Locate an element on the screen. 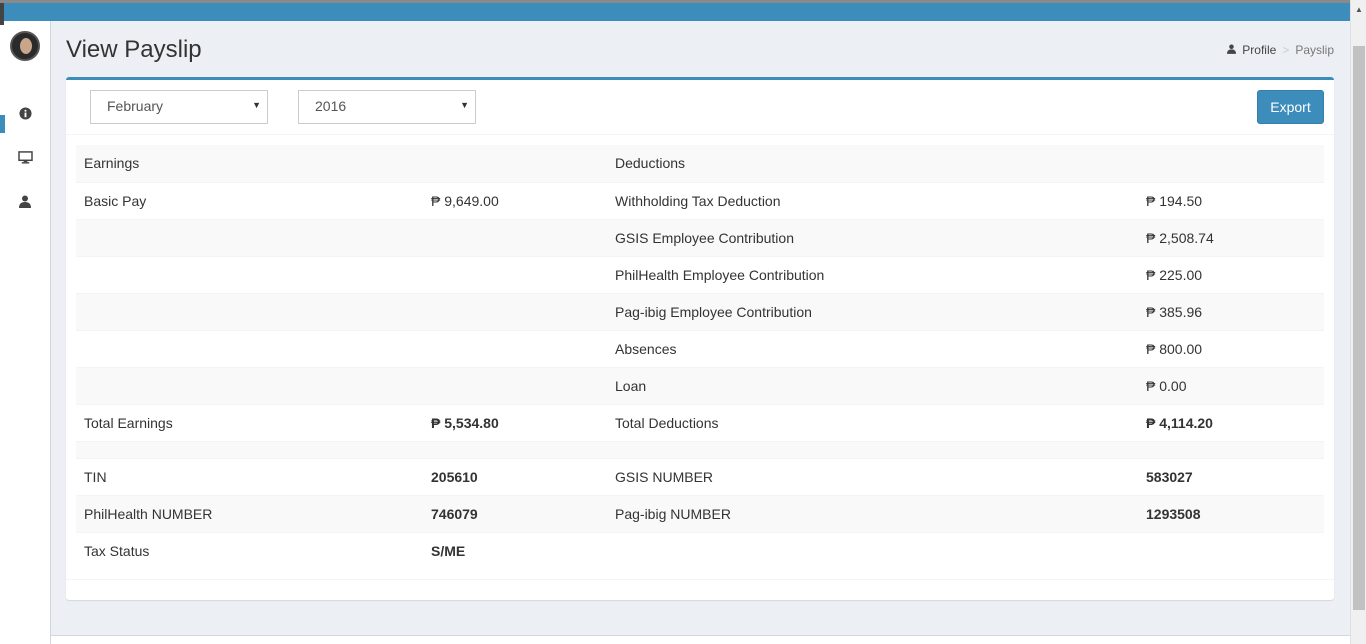  deduction-label: GSIS Employee Contribution is located at coordinates (872, 237).